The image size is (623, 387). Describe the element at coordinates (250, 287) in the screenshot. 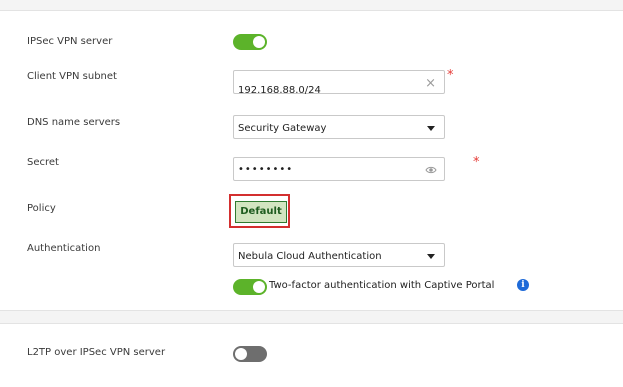

I see `twofa-toggle` at that location.